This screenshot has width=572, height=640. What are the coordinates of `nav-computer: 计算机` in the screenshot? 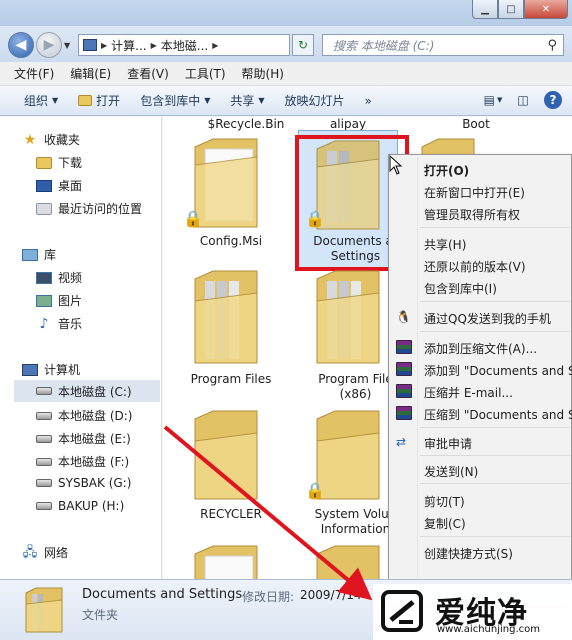 It's located at (51, 369).